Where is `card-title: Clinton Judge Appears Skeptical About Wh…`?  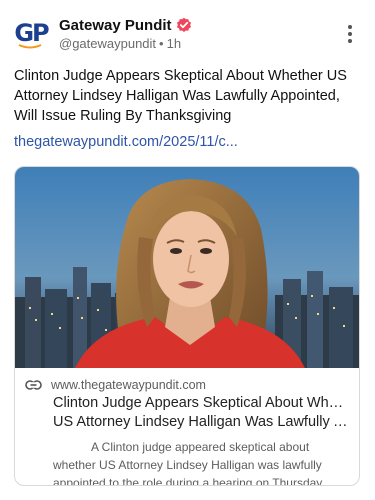
card-title: Clinton Judge Appears Skeptical About Wh… is located at coordinates (202, 413).